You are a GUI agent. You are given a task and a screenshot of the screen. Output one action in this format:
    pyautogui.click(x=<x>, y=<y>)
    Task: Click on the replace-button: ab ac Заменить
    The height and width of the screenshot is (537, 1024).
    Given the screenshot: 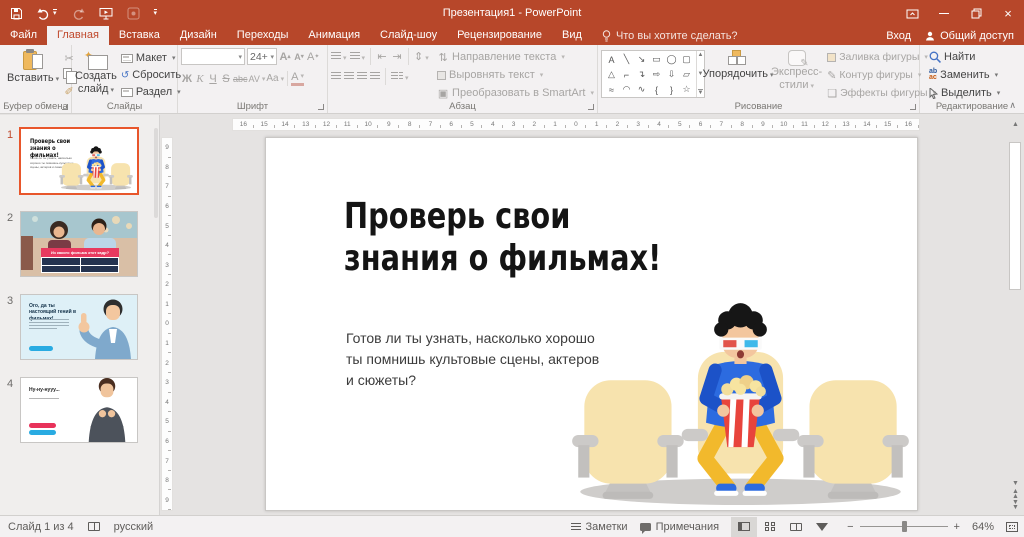 What is the action you would take?
    pyautogui.click(x=975, y=75)
    